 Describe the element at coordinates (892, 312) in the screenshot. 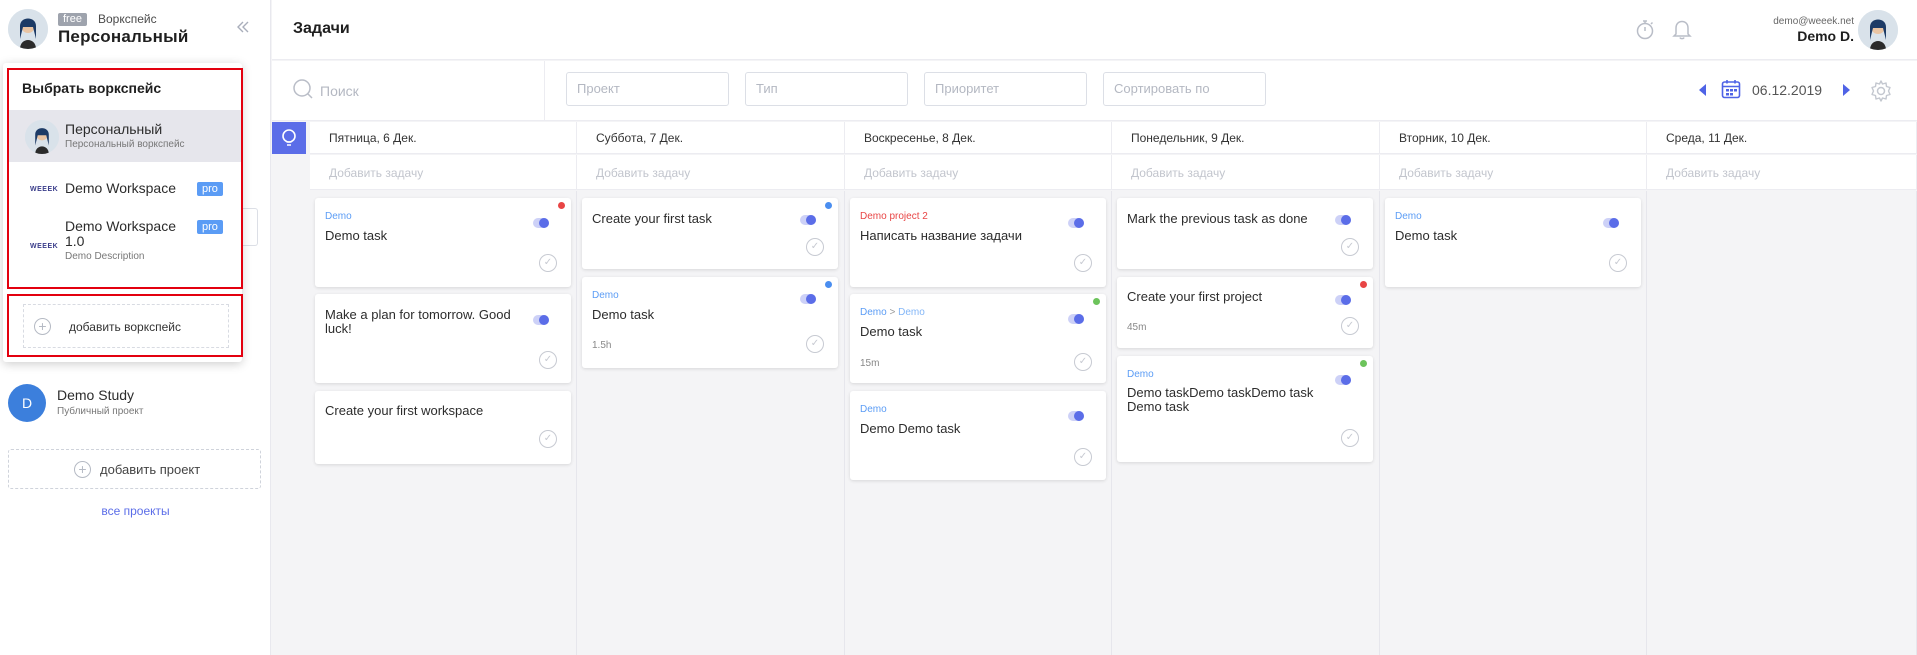

I see `task-project-path: Demo > Demo` at that location.